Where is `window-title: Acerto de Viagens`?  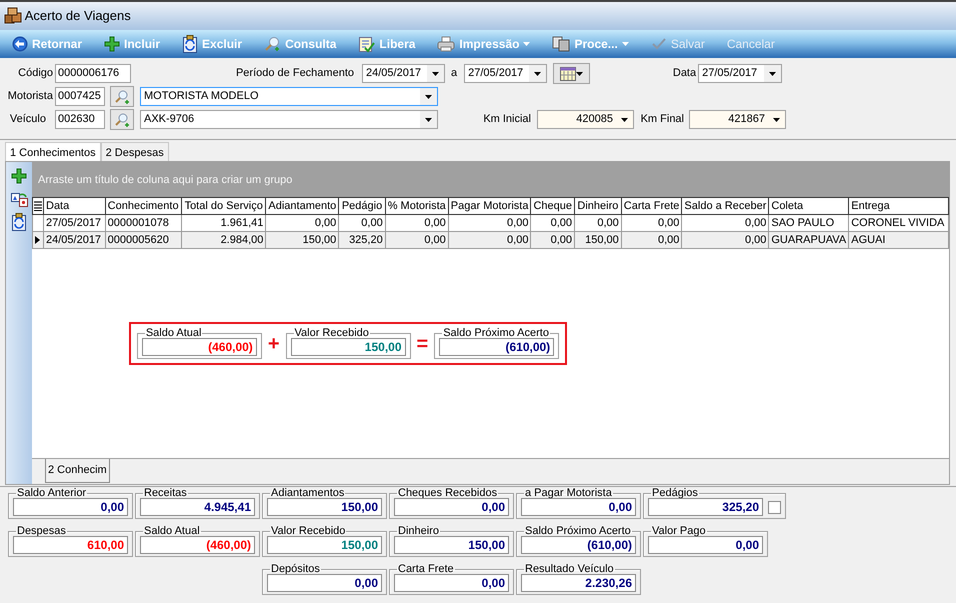
window-title: Acerto de Viagens is located at coordinates (77, 16).